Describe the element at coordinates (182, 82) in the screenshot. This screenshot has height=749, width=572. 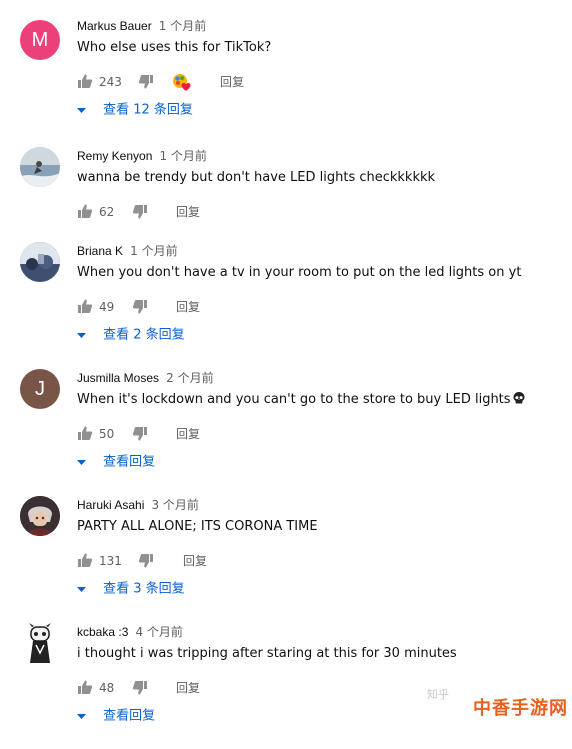
I see `creator-heart-icon` at that location.